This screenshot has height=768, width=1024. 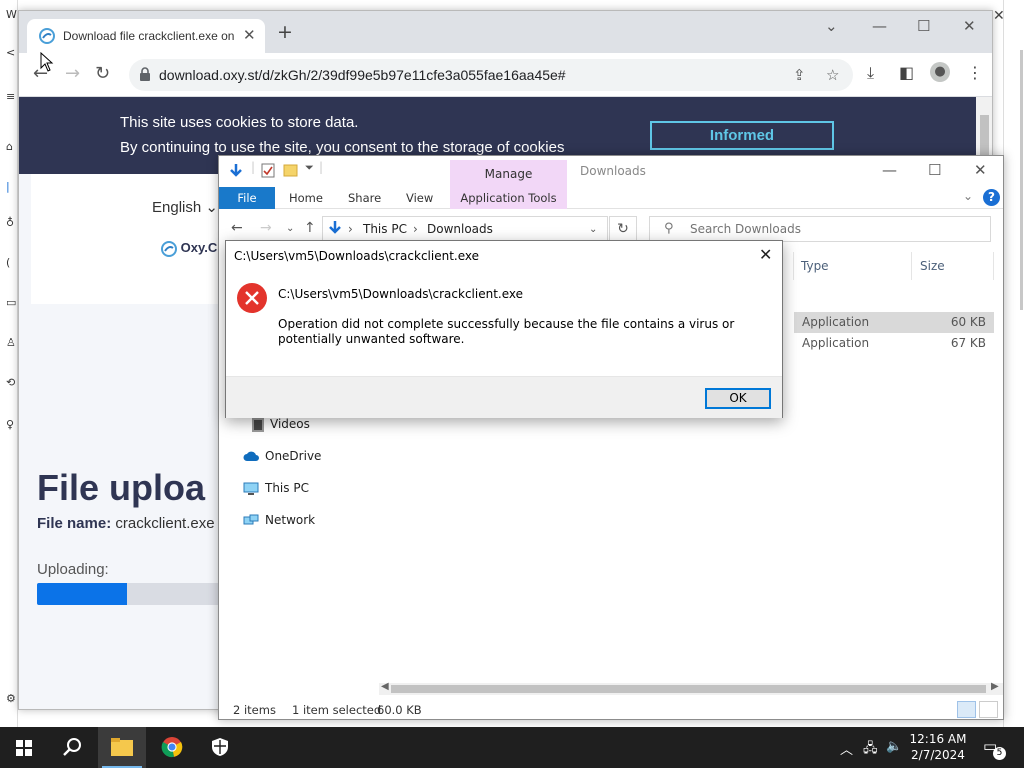 What do you see at coordinates (122, 747) in the screenshot?
I see `taskbar-file-explorer` at bounding box center [122, 747].